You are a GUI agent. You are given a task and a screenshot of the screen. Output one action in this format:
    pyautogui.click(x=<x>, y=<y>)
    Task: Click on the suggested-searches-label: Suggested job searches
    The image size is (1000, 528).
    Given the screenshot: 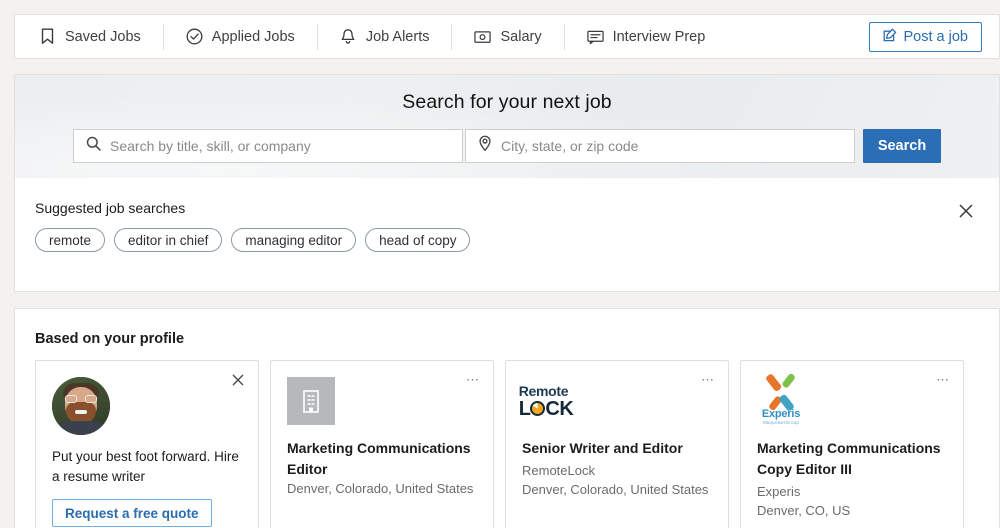 What is the action you would take?
    pyautogui.click(x=110, y=208)
    